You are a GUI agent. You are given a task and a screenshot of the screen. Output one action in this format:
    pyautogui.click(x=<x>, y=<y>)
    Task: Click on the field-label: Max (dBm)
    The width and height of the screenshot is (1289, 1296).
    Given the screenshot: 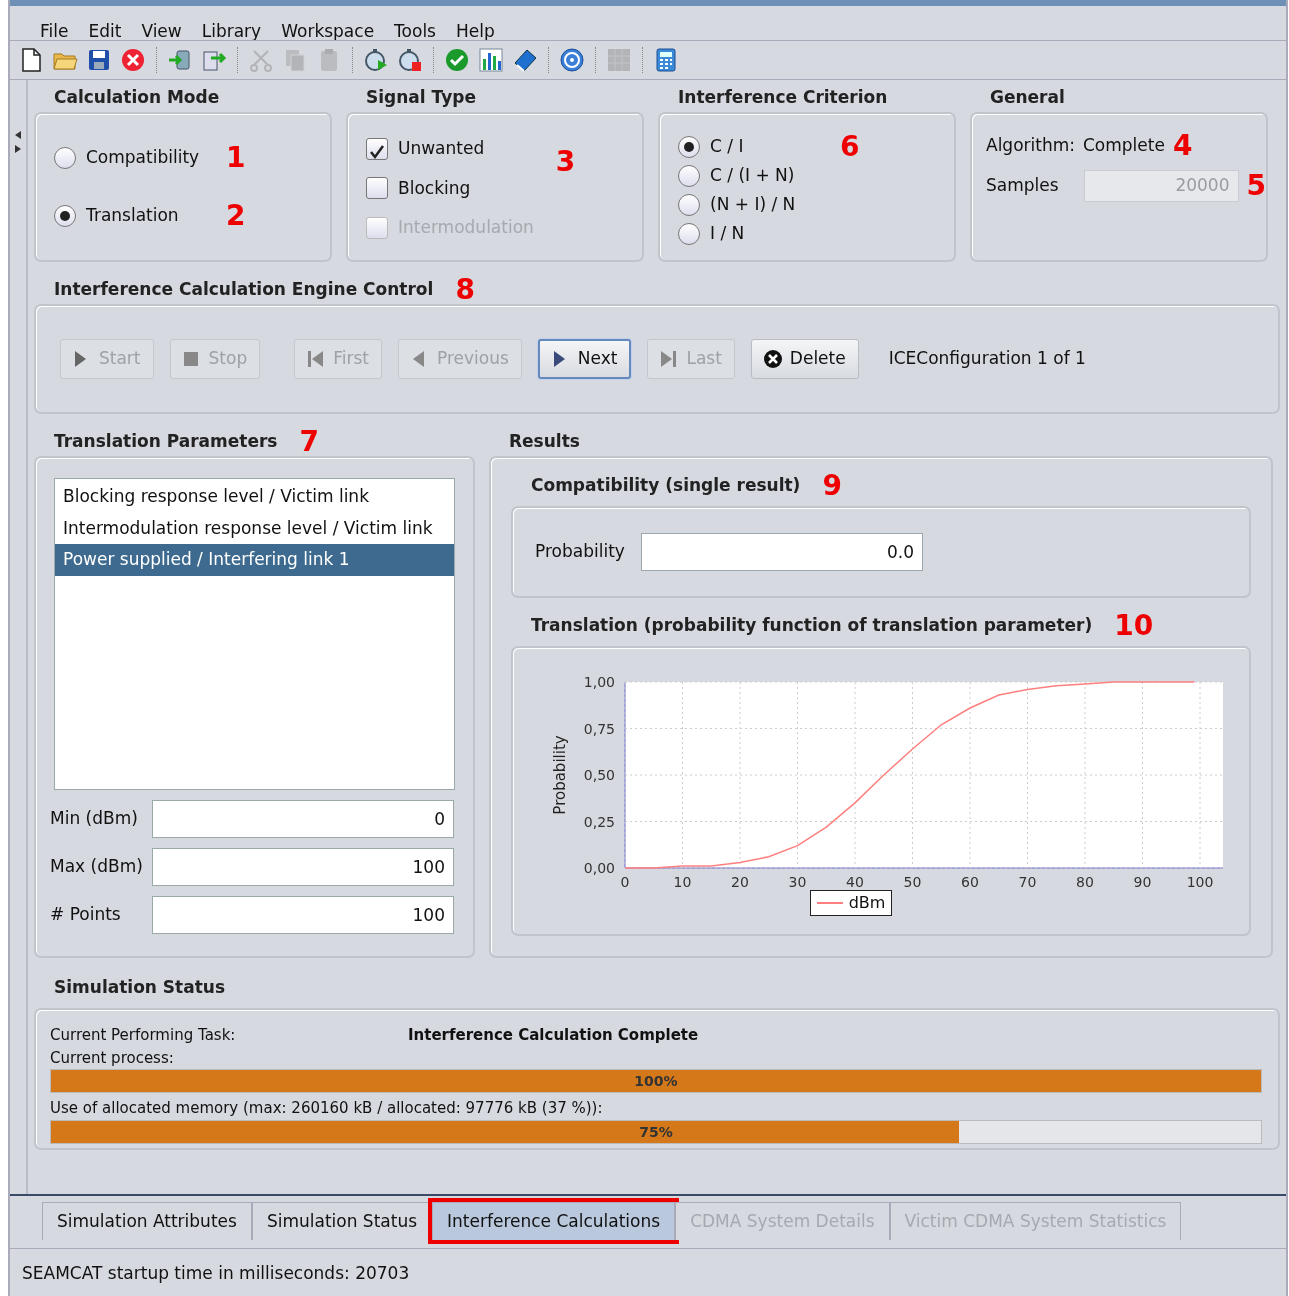 What is the action you would take?
    pyautogui.click(x=97, y=867)
    